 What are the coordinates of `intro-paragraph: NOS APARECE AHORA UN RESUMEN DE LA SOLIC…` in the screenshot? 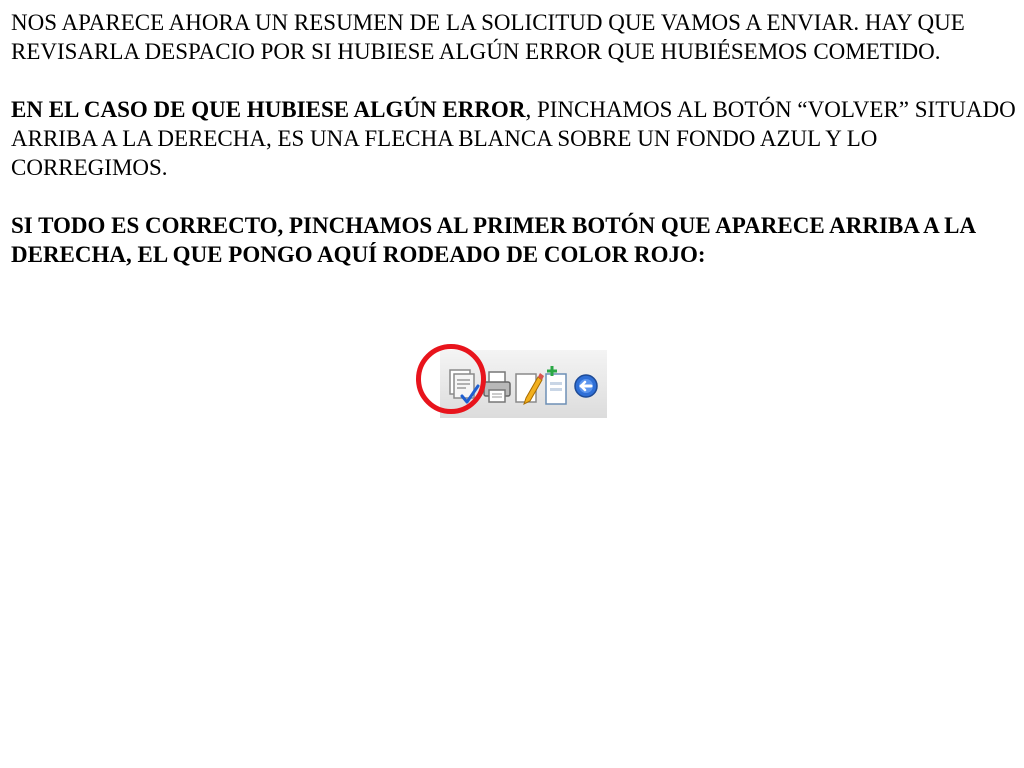 It's located at (488, 37).